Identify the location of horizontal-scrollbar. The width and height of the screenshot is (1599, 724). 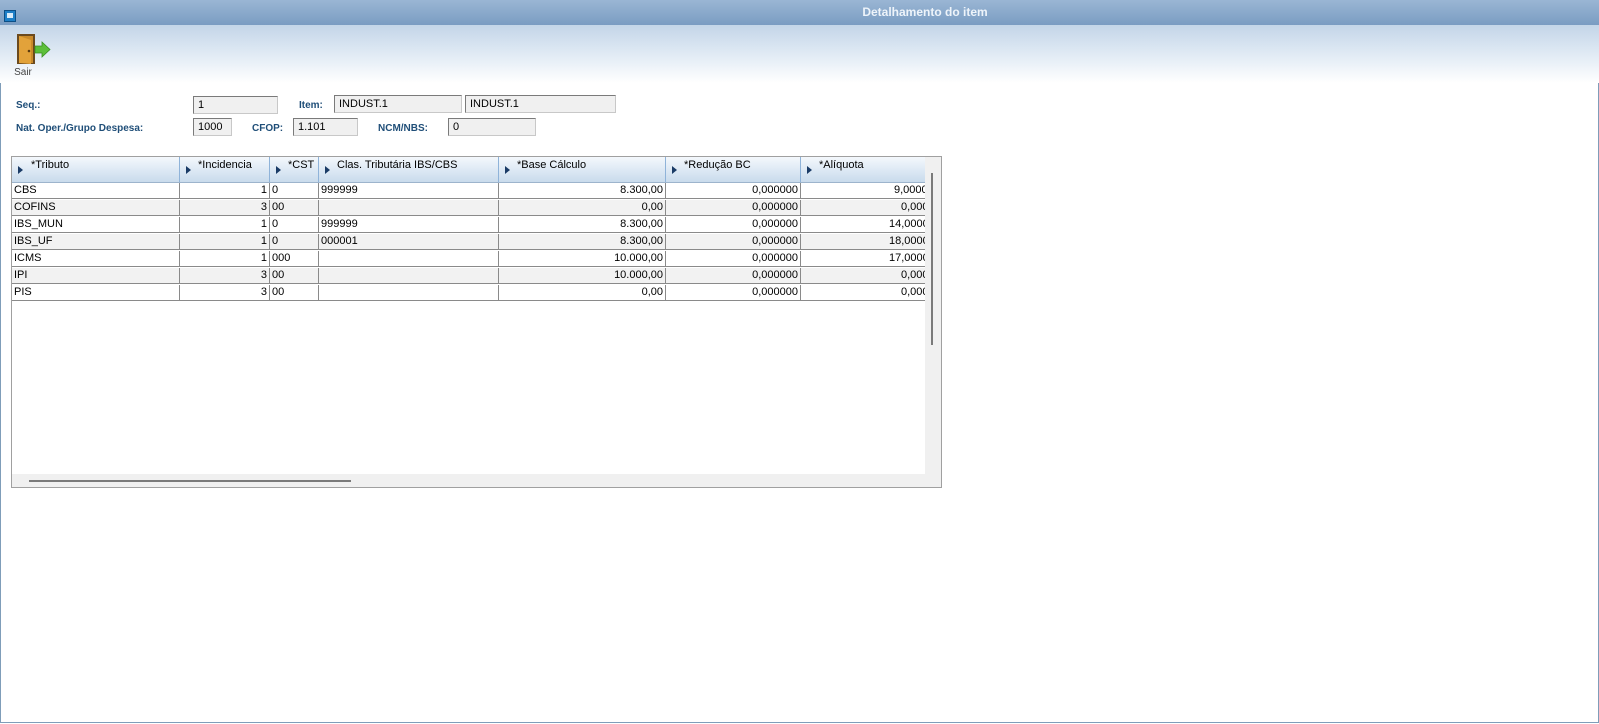
(468, 480).